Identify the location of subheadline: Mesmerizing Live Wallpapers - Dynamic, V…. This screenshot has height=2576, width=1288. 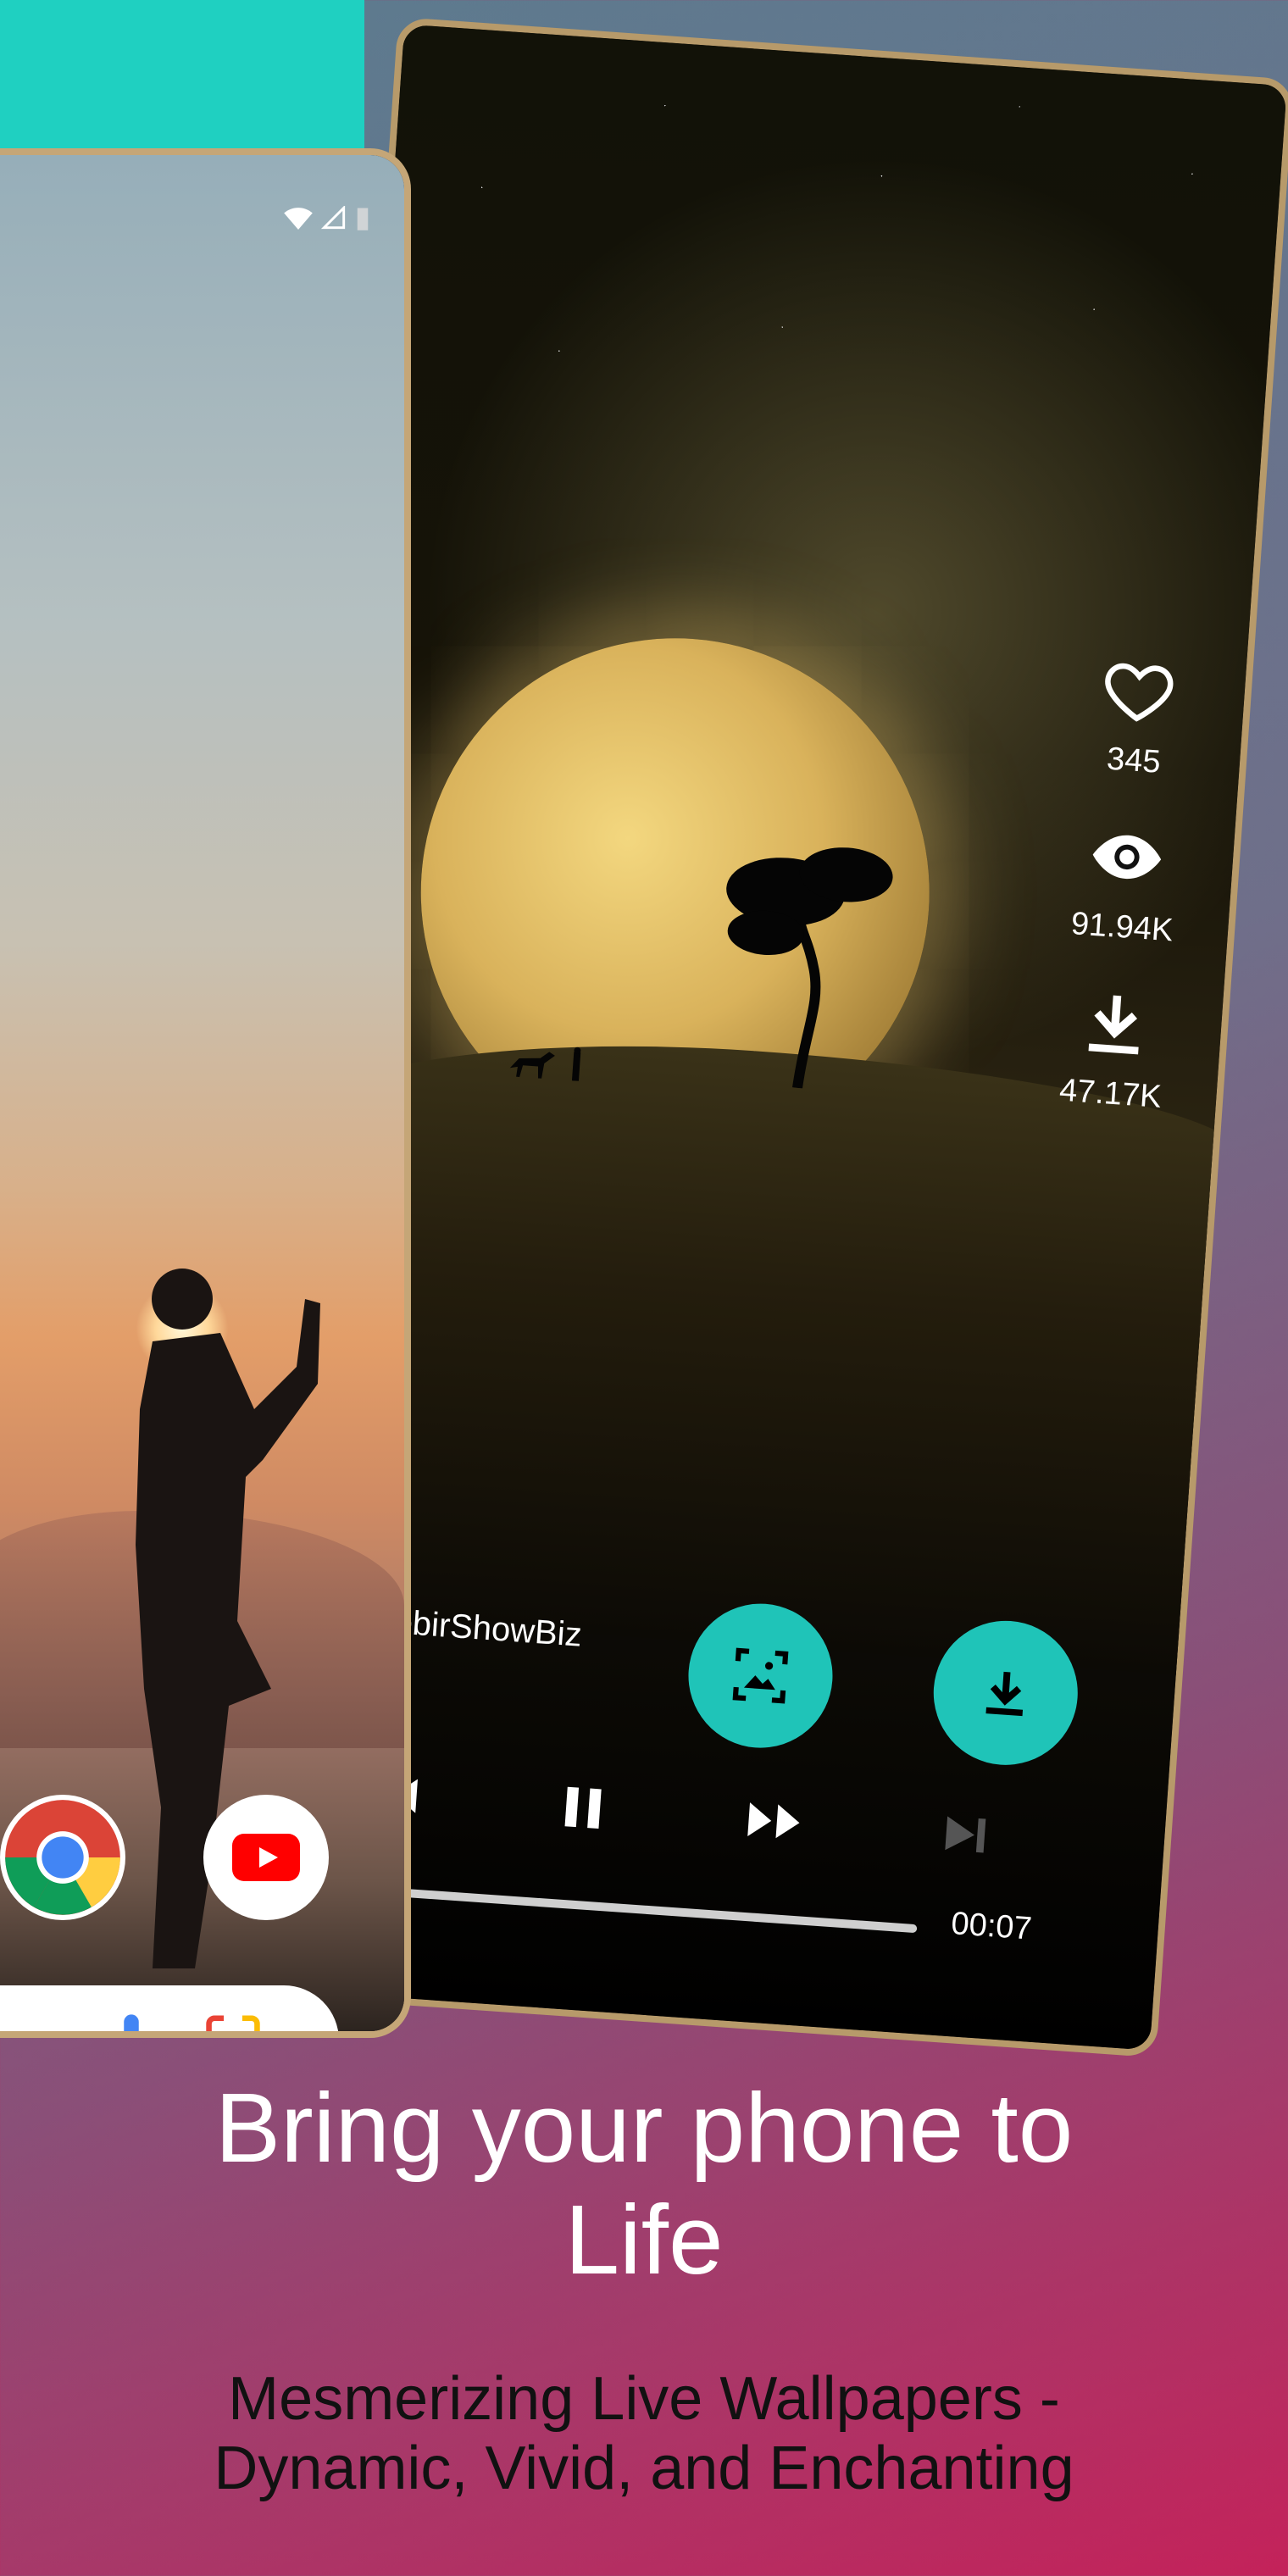
(644, 2433).